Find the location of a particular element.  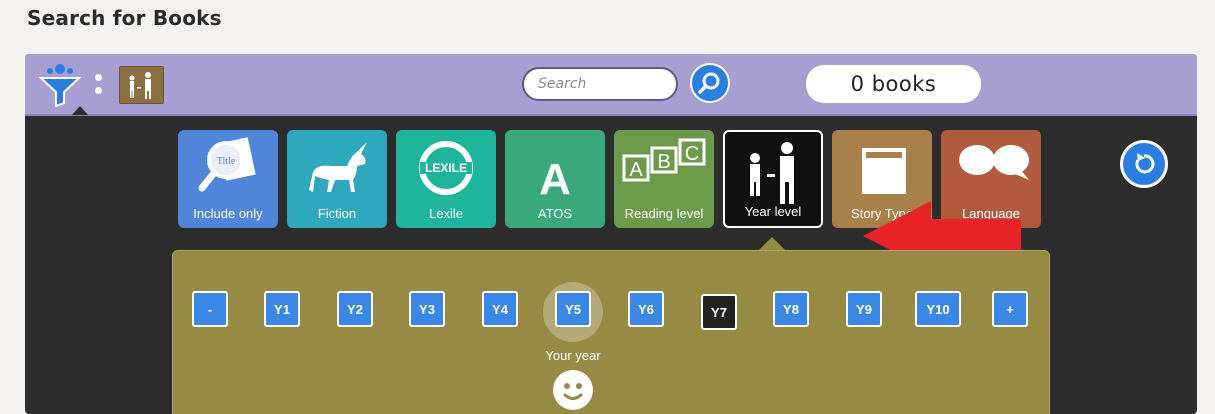

filter-tile-year-level: Year level is located at coordinates (773, 179).